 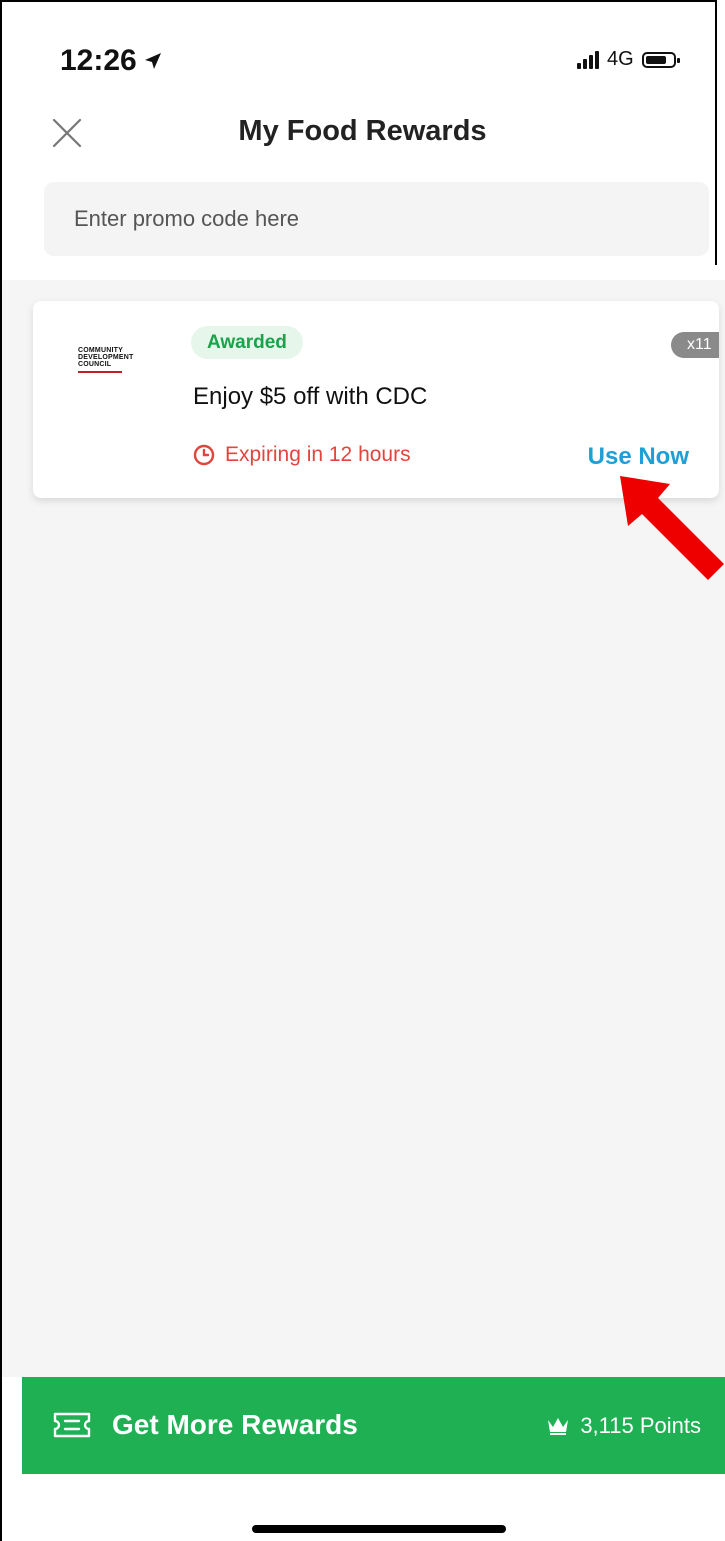 I want to click on status-bar-right: 4G, so click(x=628, y=59).